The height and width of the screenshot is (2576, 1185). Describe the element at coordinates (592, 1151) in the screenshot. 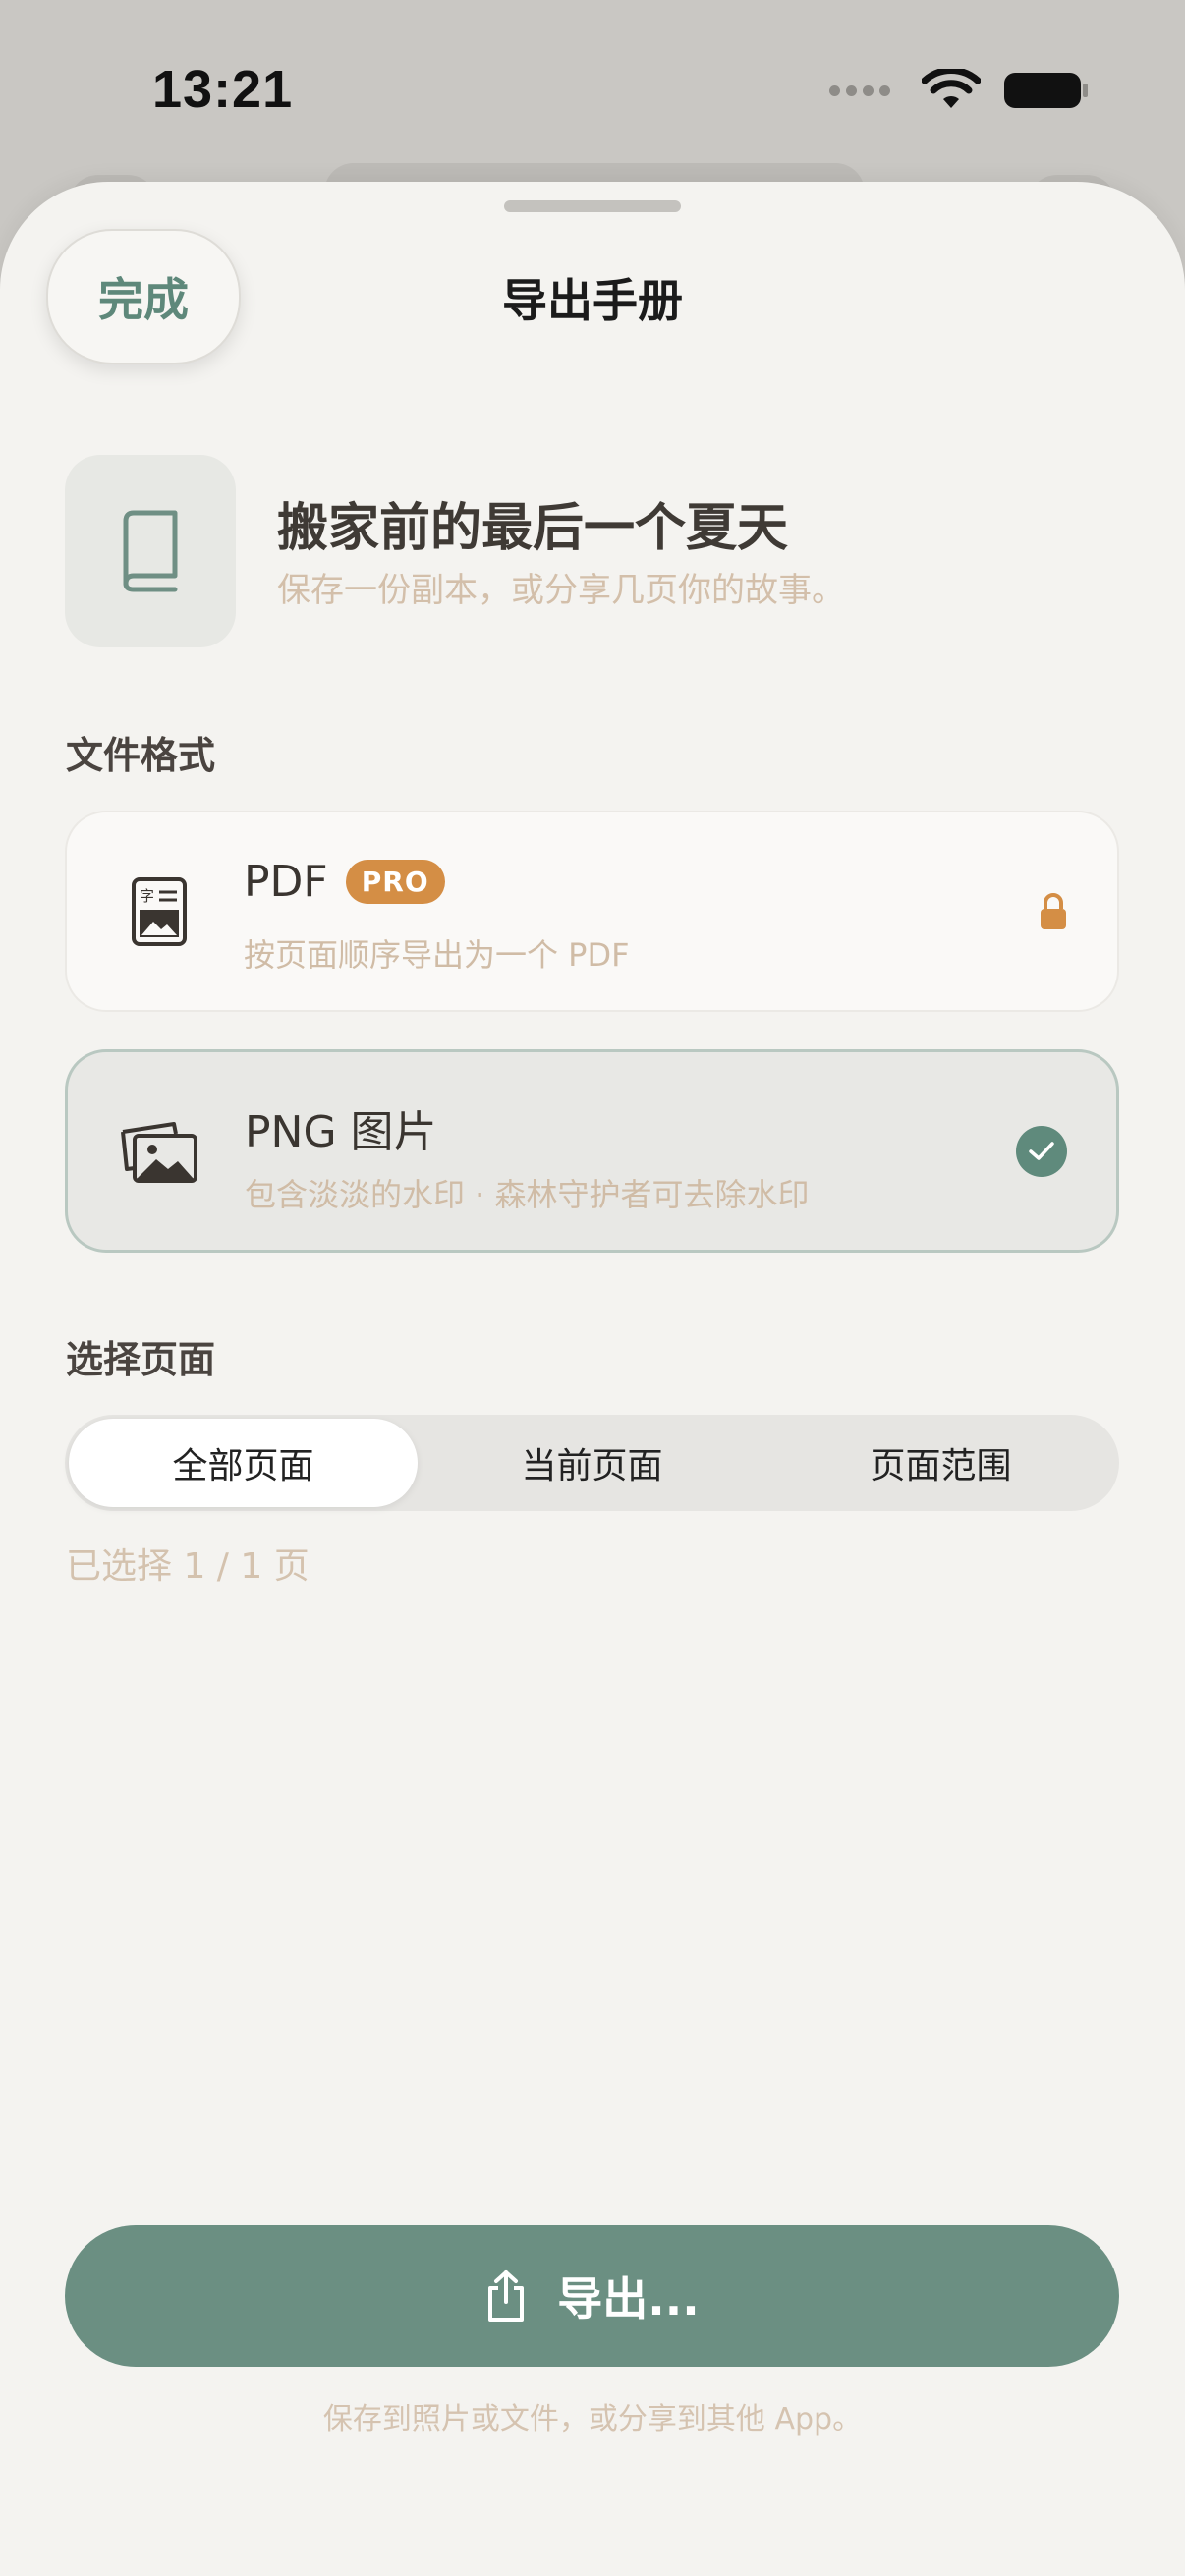

I see `format-option-png: PNG 图片 包含淡淡的水印 · 森林守护者可去除水印` at that location.